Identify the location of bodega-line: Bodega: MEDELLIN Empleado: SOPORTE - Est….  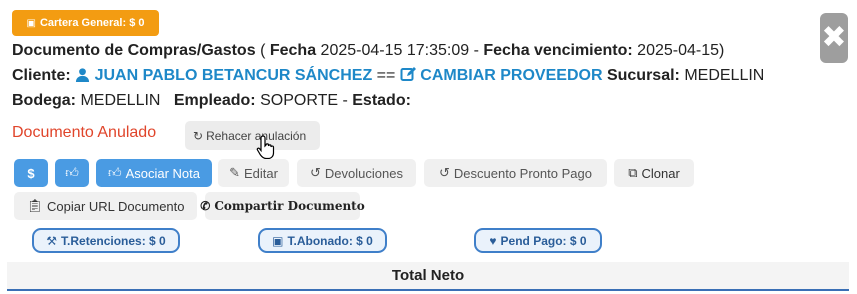
(211, 100).